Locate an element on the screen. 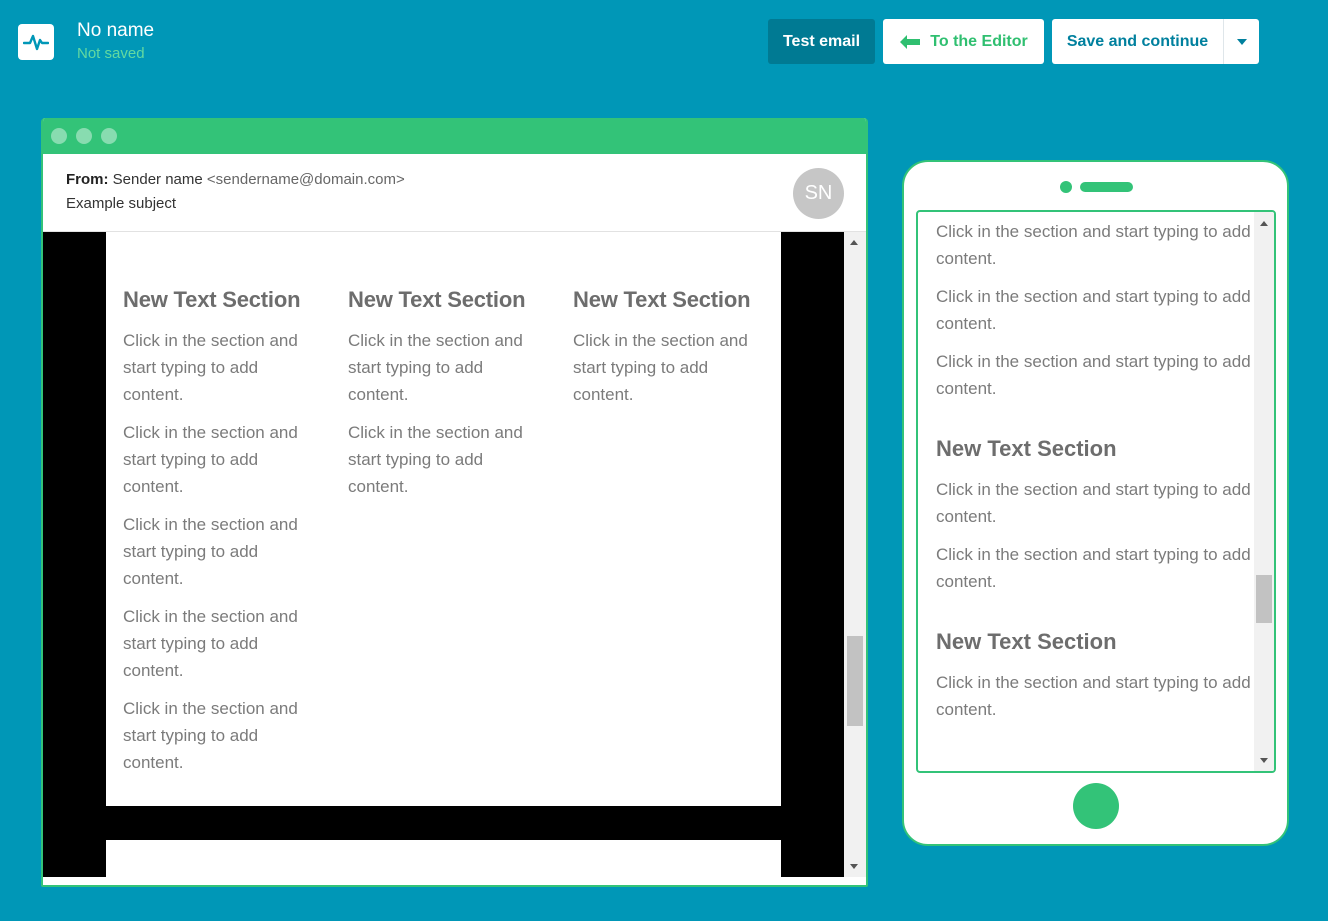 This screenshot has height=921, width=1328. save-options-dropdown is located at coordinates (1241, 41).